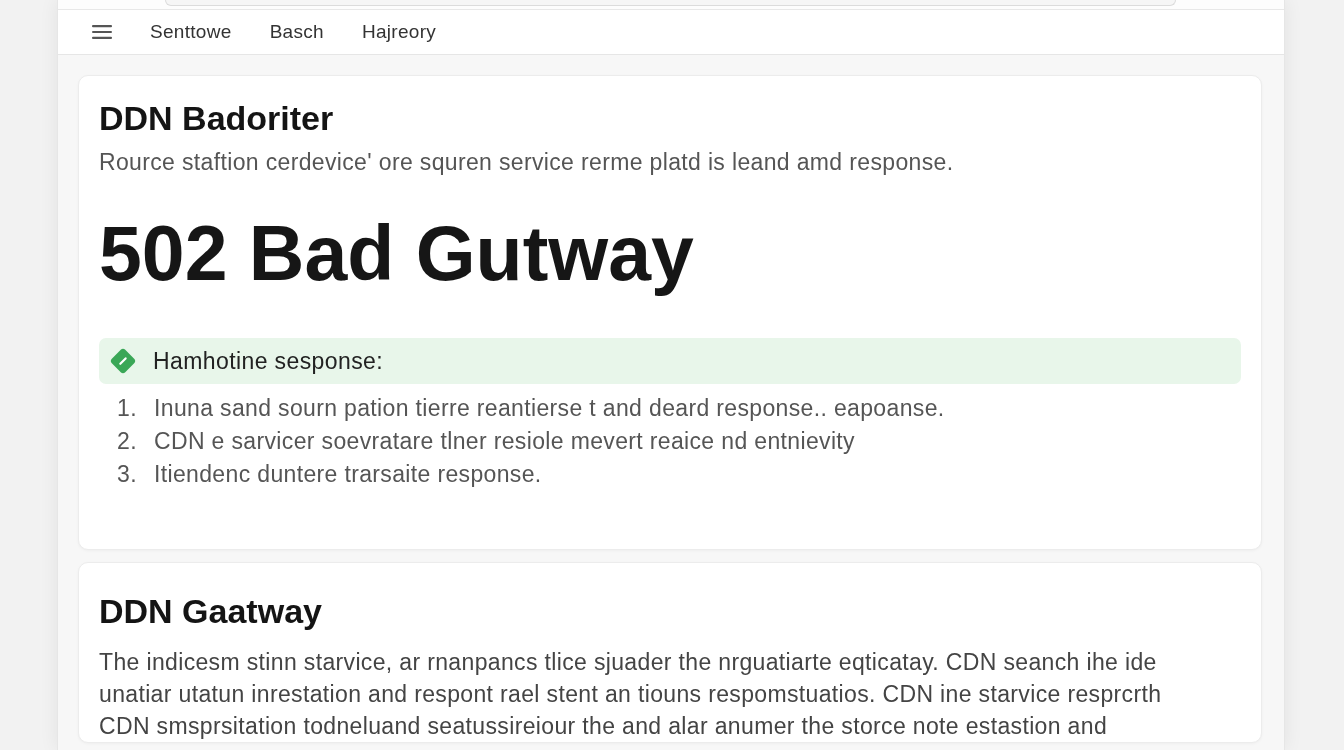 Image resolution: width=1344 pixels, height=750 pixels. Describe the element at coordinates (123, 361) in the screenshot. I see `diamond-icon` at that location.